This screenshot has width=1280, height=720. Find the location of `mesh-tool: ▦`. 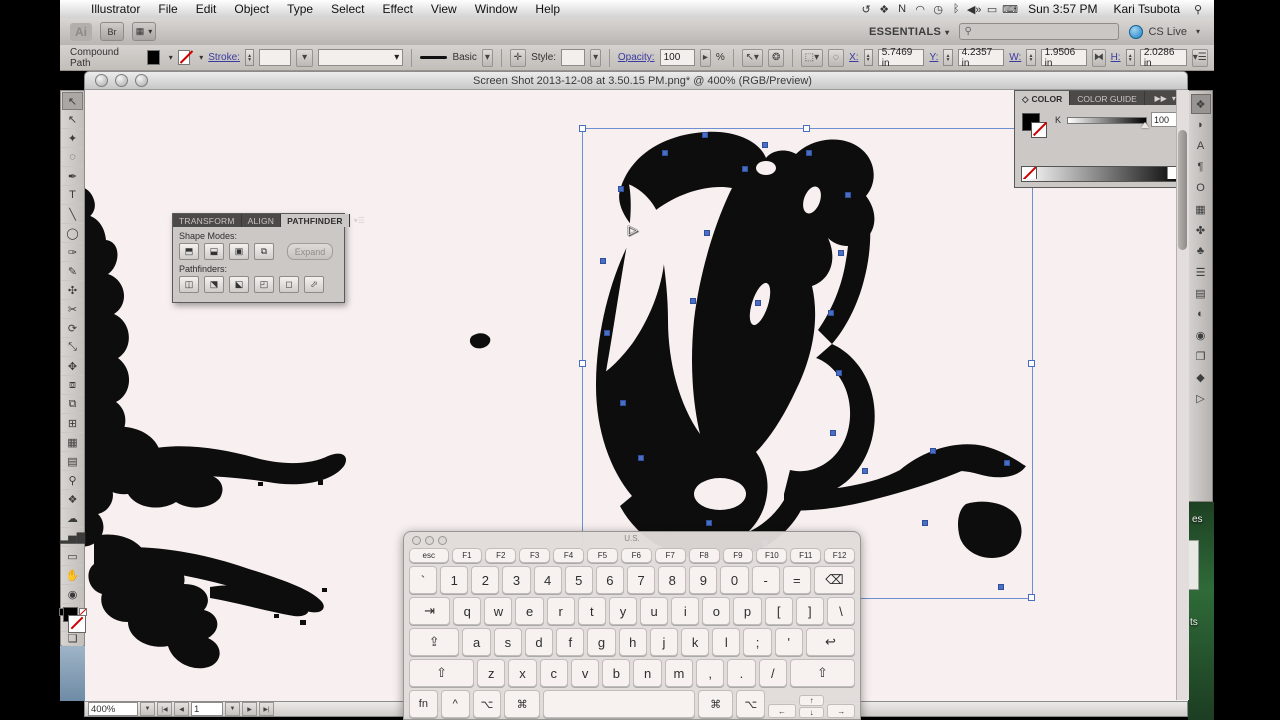

mesh-tool: ▦ is located at coordinates (72, 442).